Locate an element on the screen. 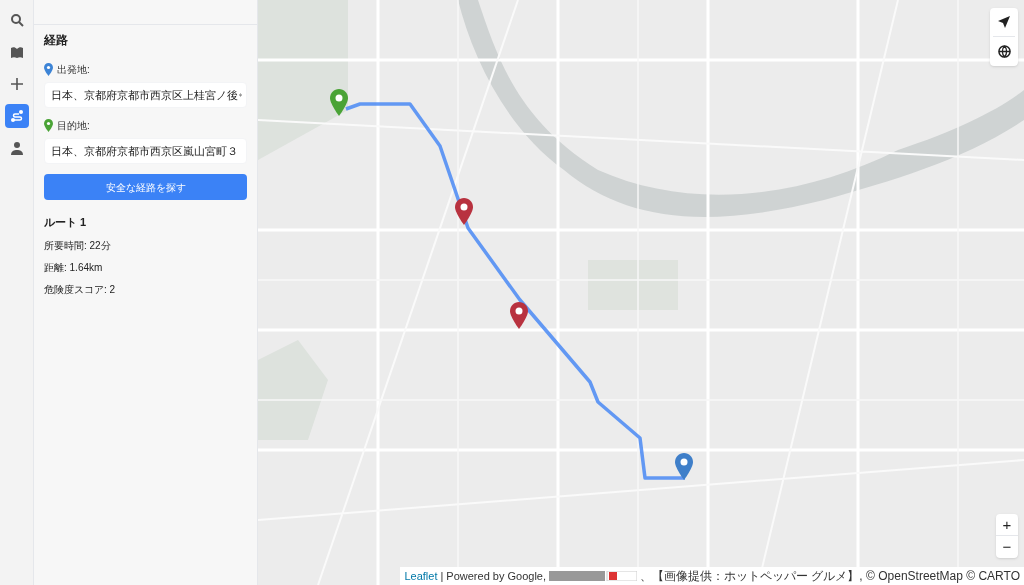 This screenshot has height=585, width=1024. route-stat: 所要時間: 22分 is located at coordinates (78, 245).